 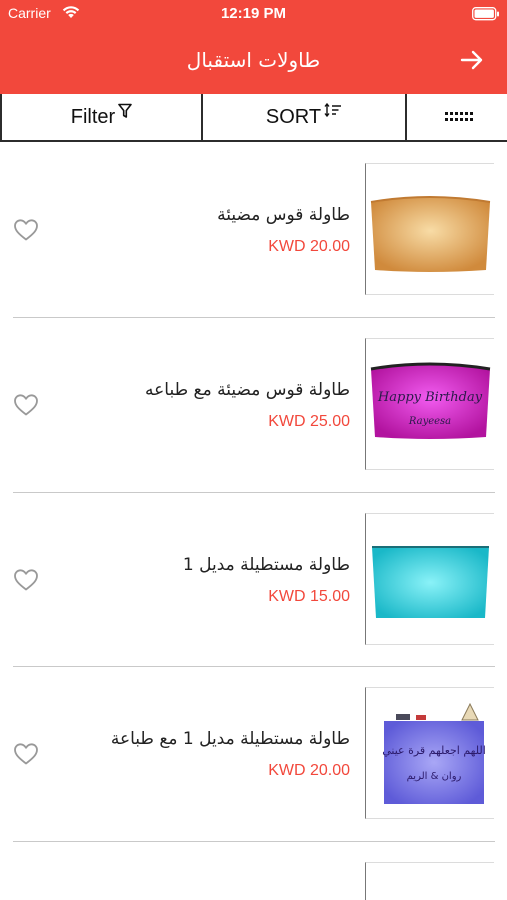 What do you see at coordinates (247, 390) in the screenshot?
I see `product-name: طاولة قوس مضيئة مع طباعه` at bounding box center [247, 390].